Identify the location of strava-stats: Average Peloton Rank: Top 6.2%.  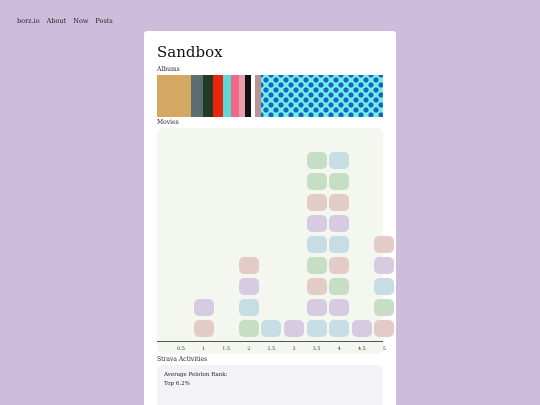
(195, 379).